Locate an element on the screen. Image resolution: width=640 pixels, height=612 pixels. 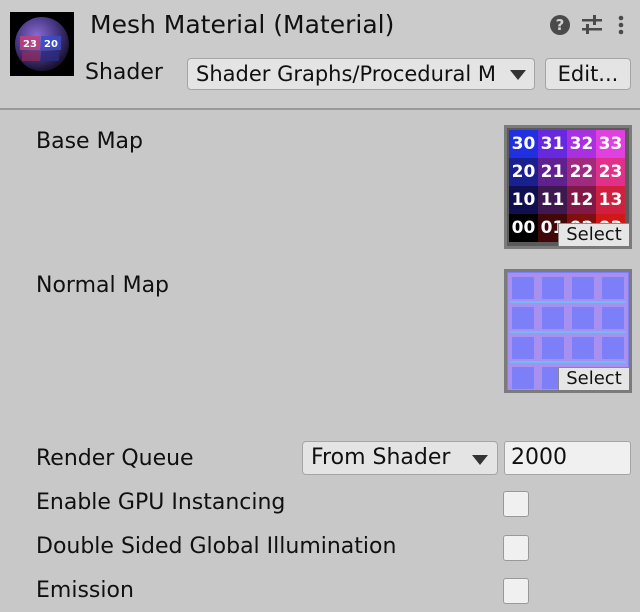
tile-label: 13 is located at coordinates (610, 200).